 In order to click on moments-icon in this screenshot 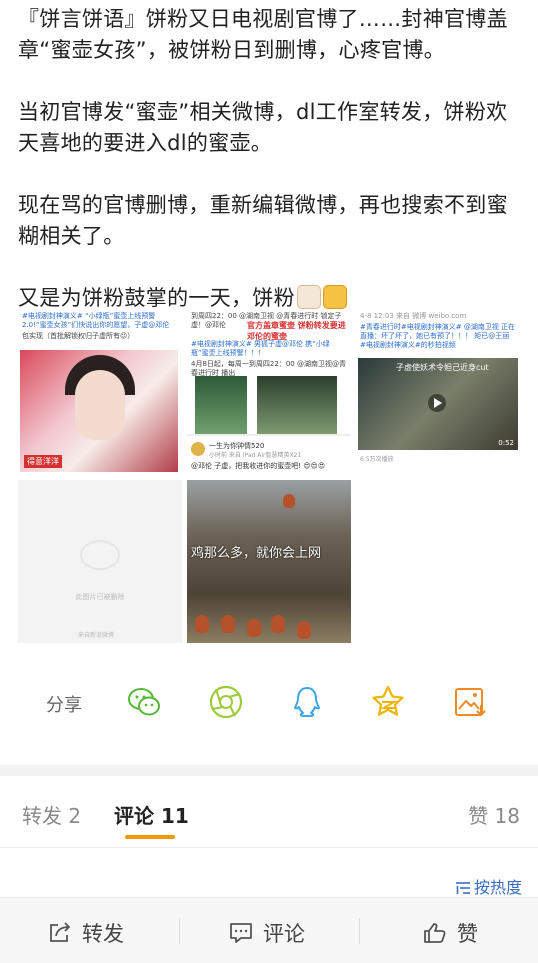, I will do `click(226, 702)`.